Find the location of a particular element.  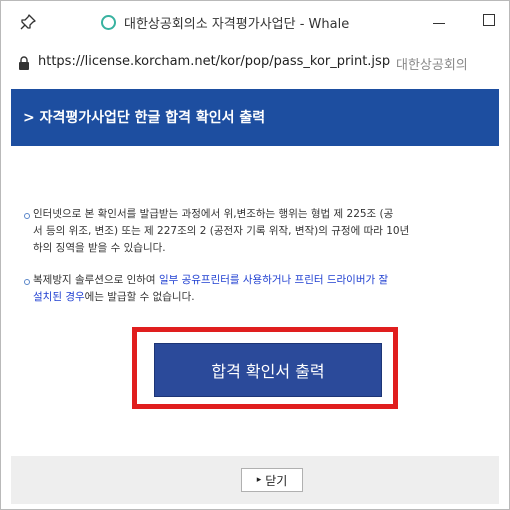

page-header: > 자격평가사업단 한글 합격 확인서 출력 is located at coordinates (255, 117).